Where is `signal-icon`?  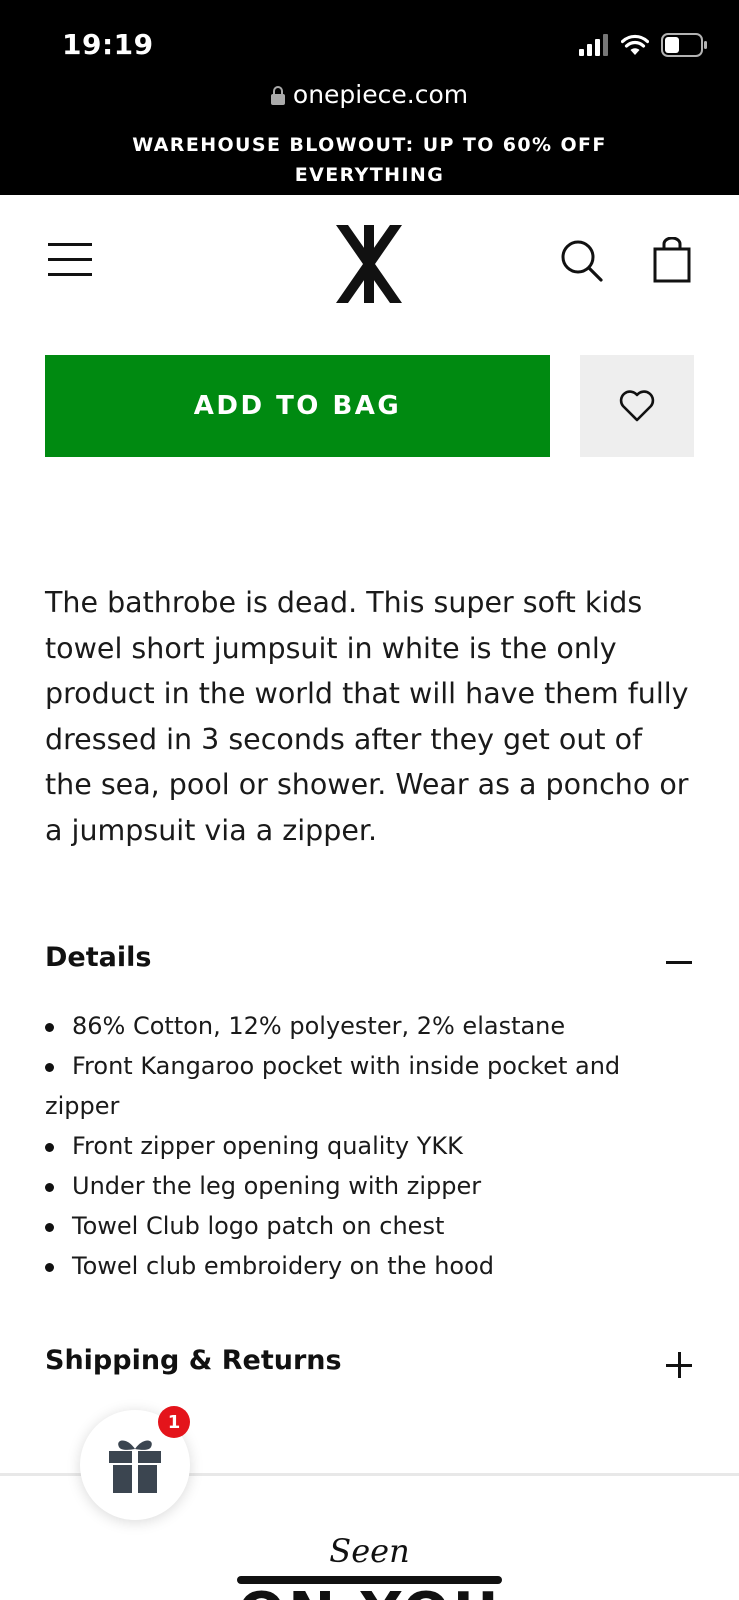
signal-icon is located at coordinates (593, 45).